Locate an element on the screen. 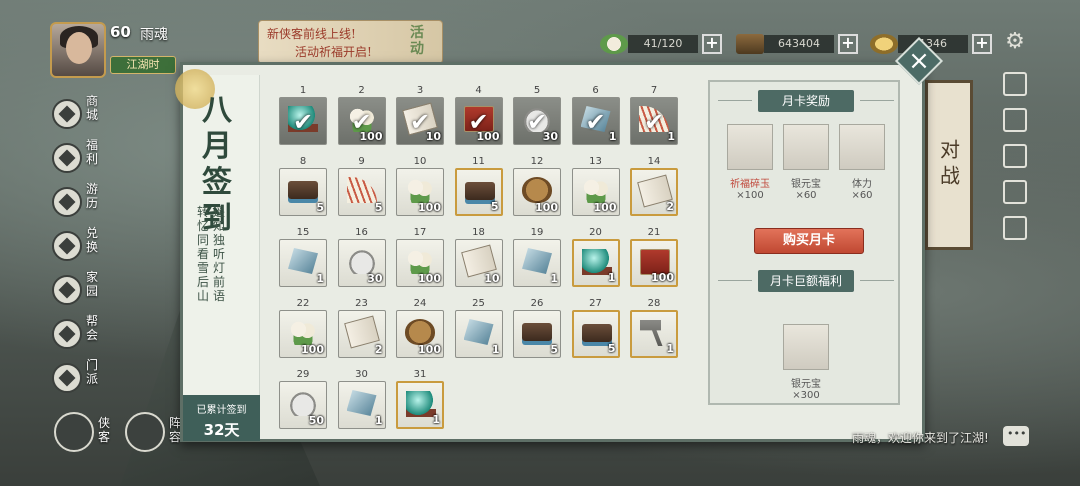 This screenshot has width=1080, height=486. day-cell: 25 1 is located at coordinates (479, 329).